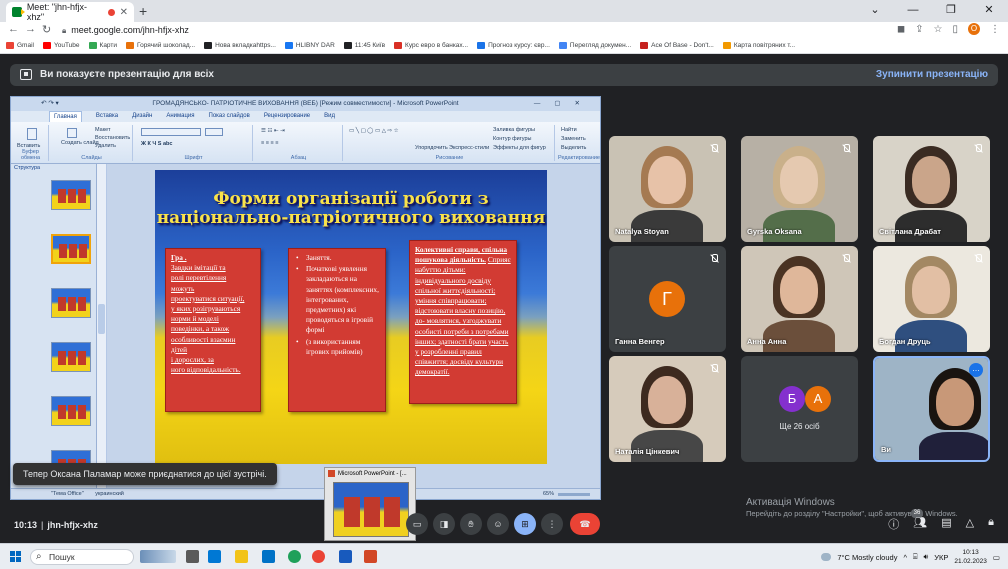 The width and height of the screenshot is (1008, 569). I want to click on ppt-tab: Дизайн, so click(142, 116).